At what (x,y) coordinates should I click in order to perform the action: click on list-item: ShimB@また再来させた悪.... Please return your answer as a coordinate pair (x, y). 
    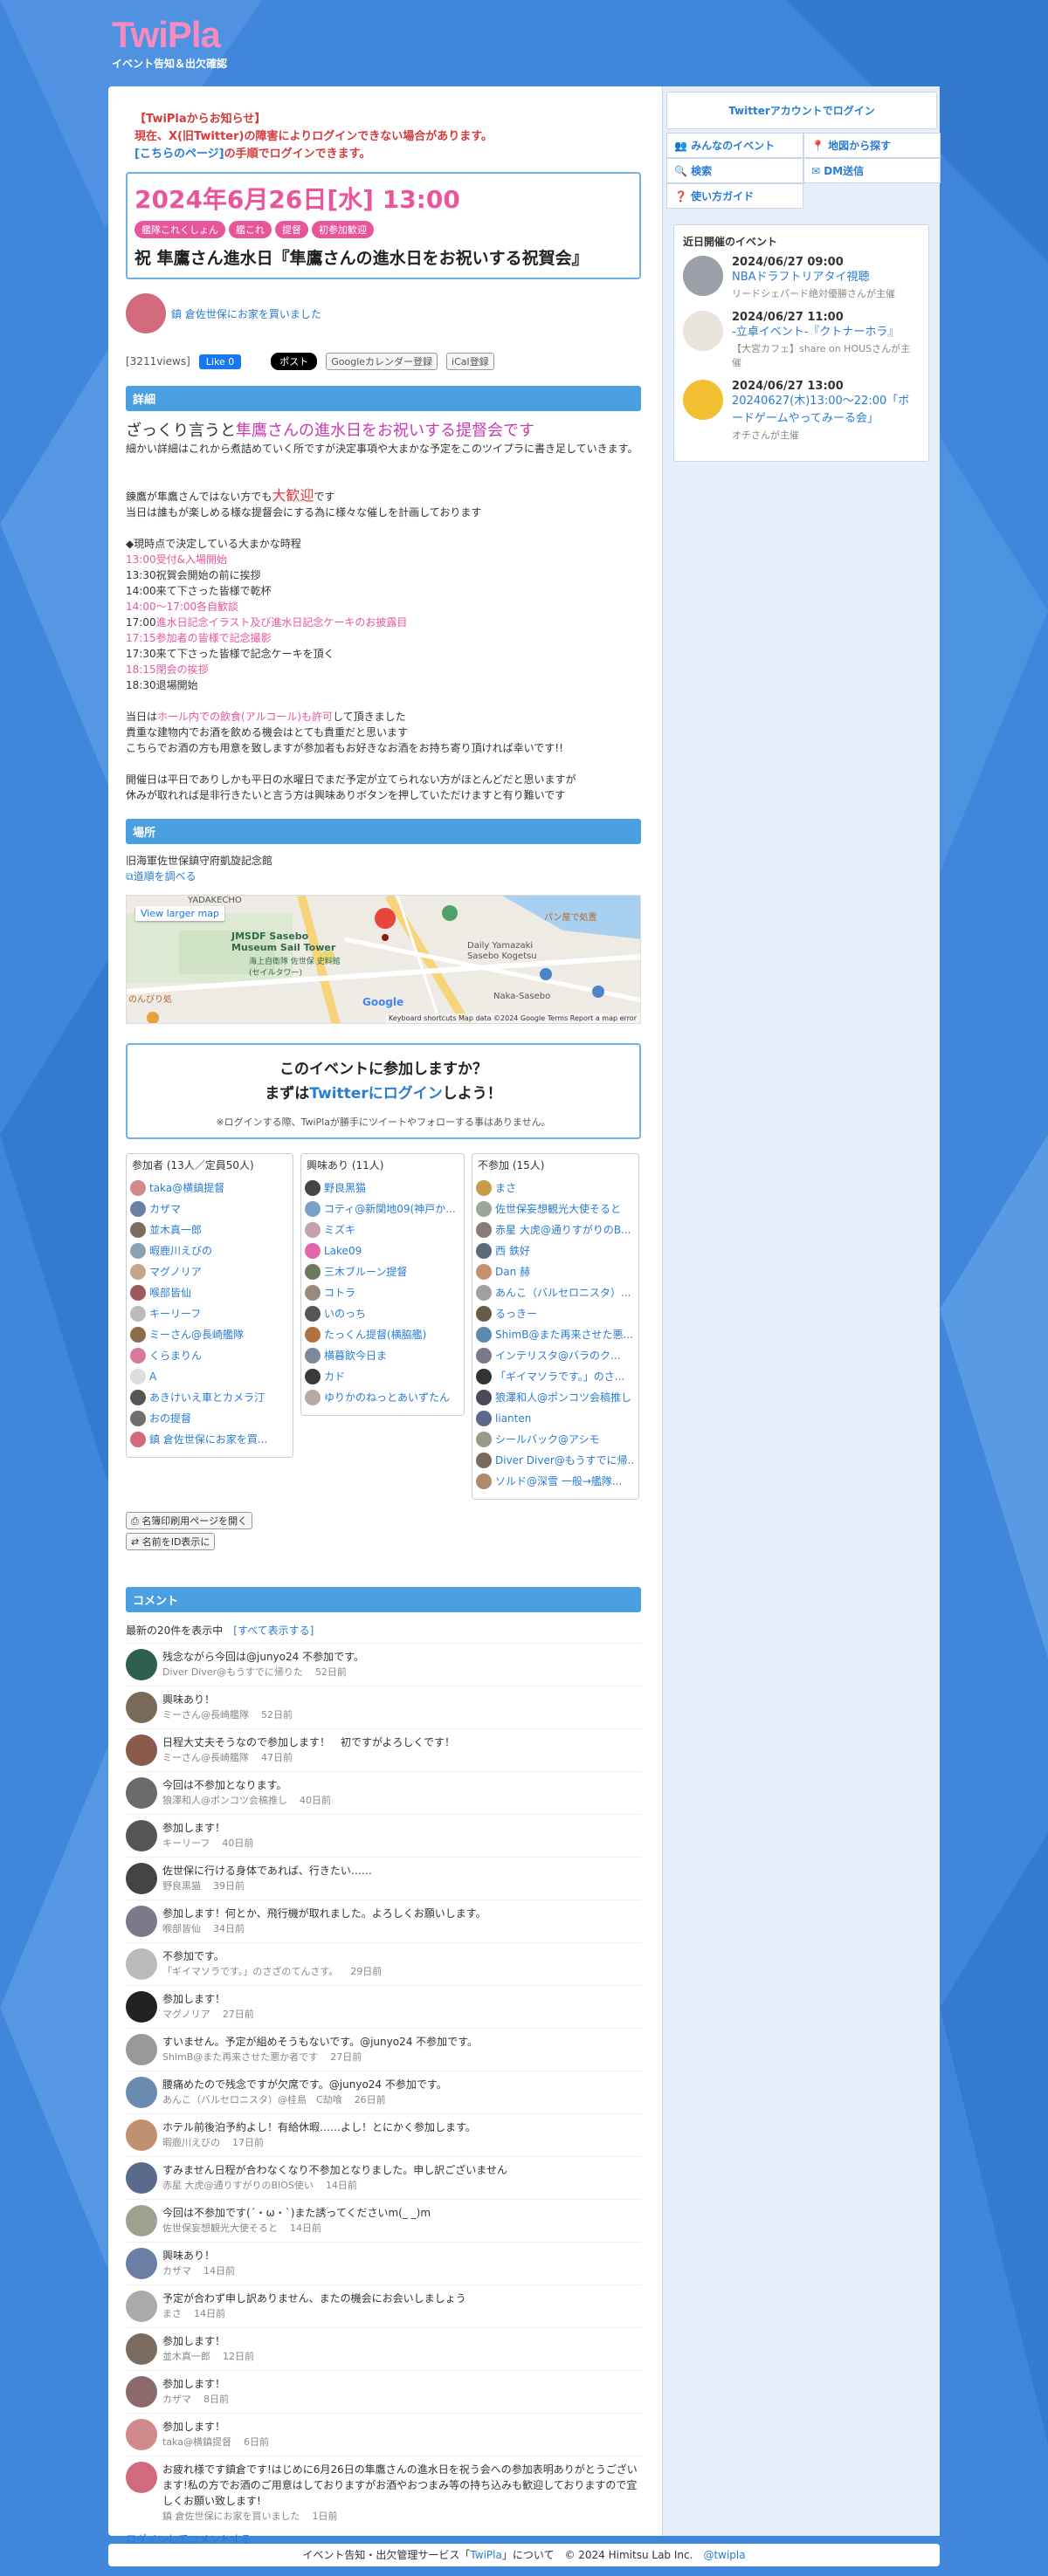
    Looking at the image, I should click on (555, 1335).